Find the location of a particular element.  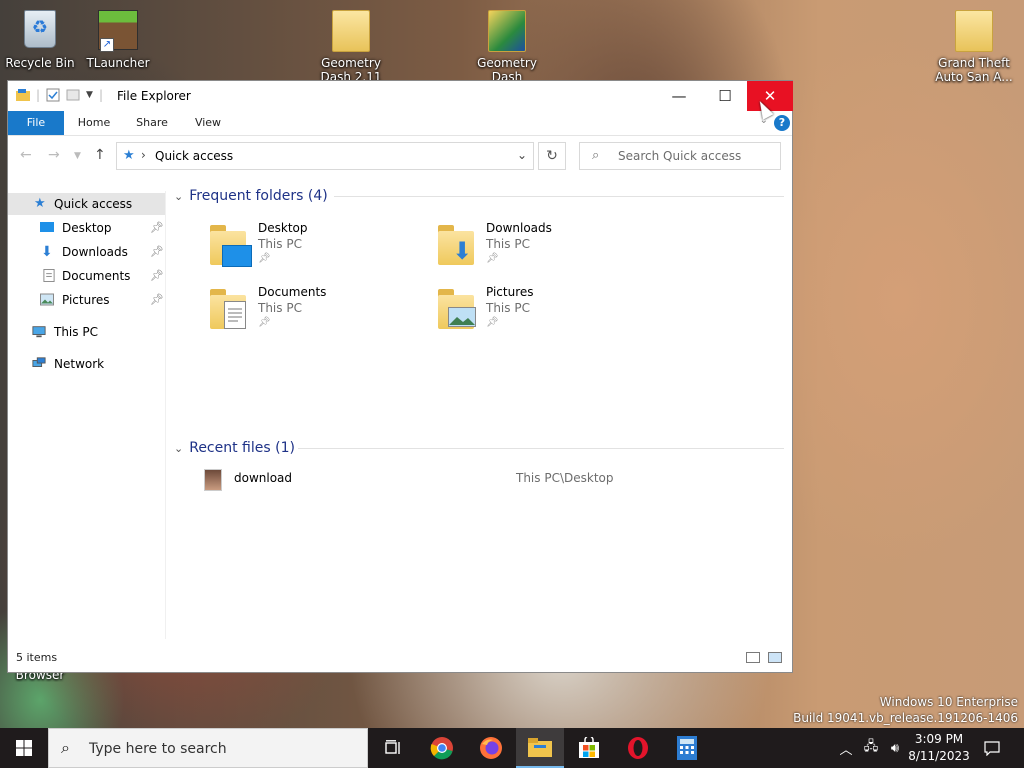

nav-item-label: Pictures is located at coordinates (86, 300).